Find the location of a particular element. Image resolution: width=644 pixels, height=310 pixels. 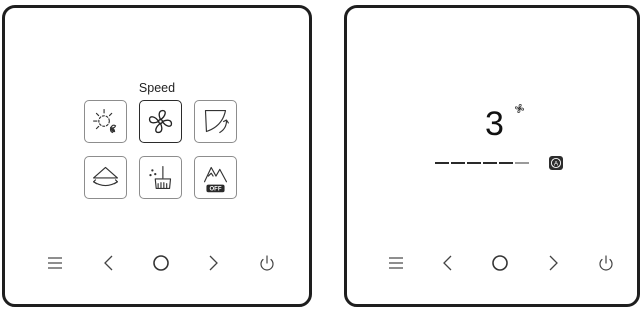

light-fan-tile is located at coordinates (105, 121).